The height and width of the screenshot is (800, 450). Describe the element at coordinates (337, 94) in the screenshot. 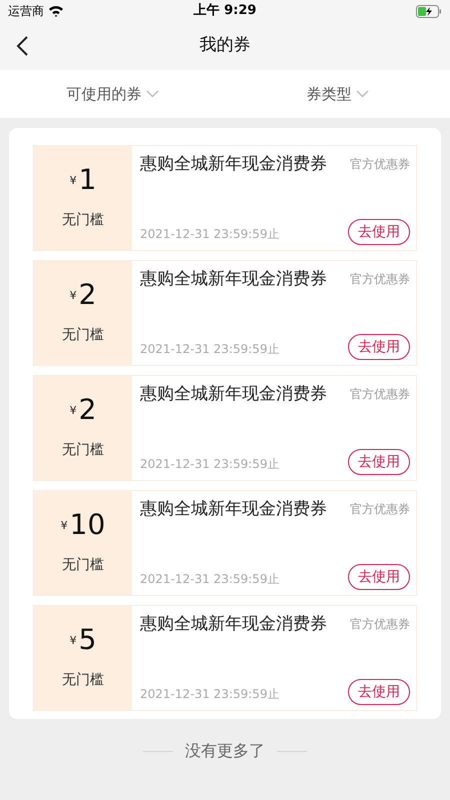

I see `filter-dropdown: 券类型` at that location.